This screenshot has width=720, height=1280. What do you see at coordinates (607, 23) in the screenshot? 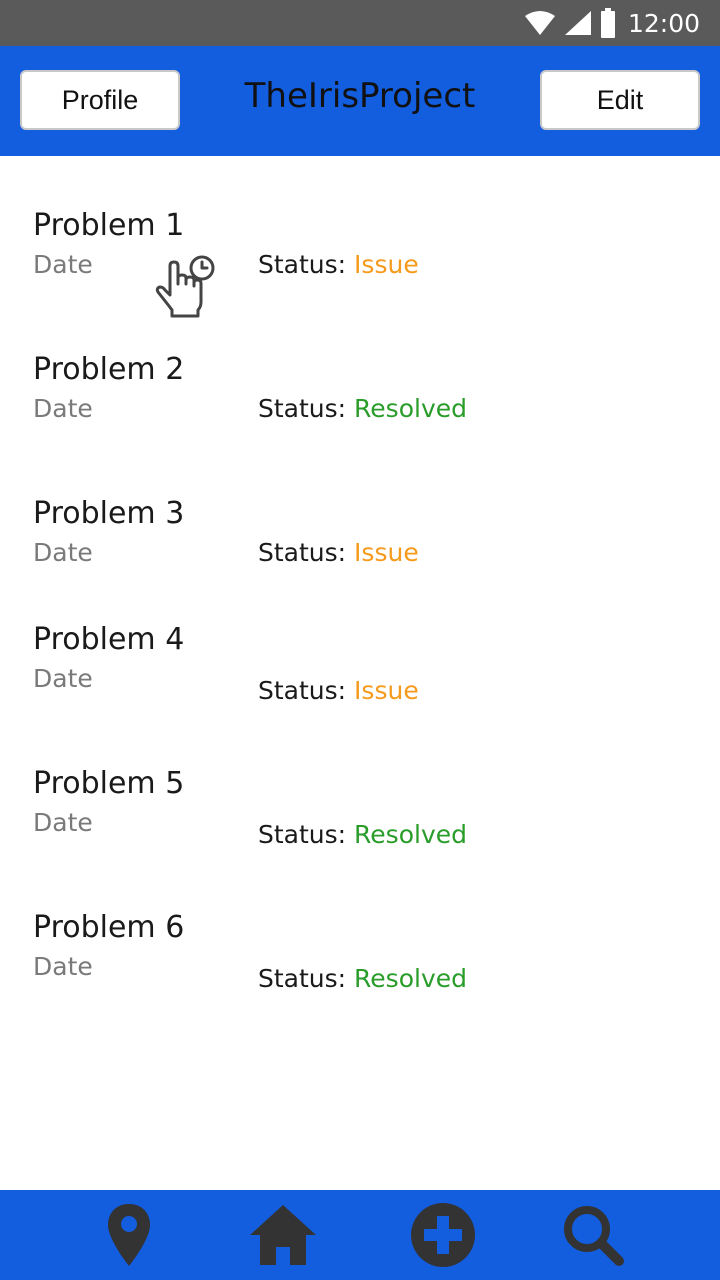
I see `battery-icon` at bounding box center [607, 23].